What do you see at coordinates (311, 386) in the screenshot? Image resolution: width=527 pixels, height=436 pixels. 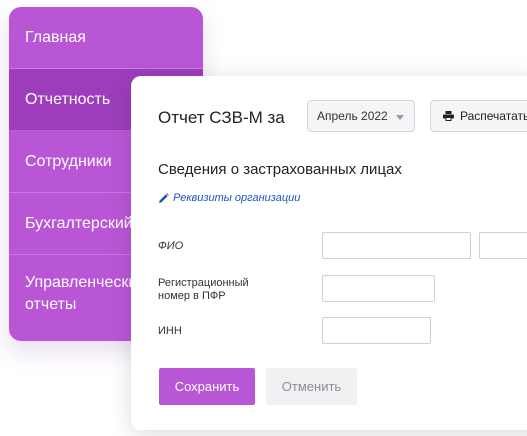 I see `cancel-button: Отменить` at bounding box center [311, 386].